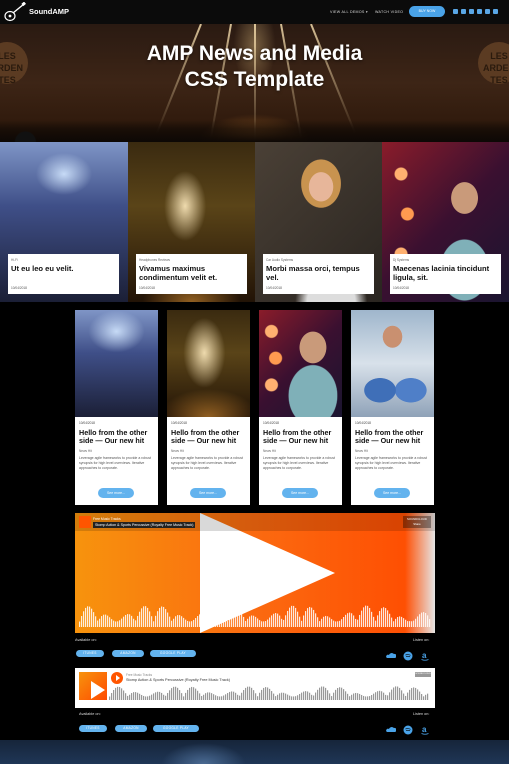 The height and width of the screenshot is (764, 509). I want to click on tile-category: Hi-Fi, so click(63, 260).